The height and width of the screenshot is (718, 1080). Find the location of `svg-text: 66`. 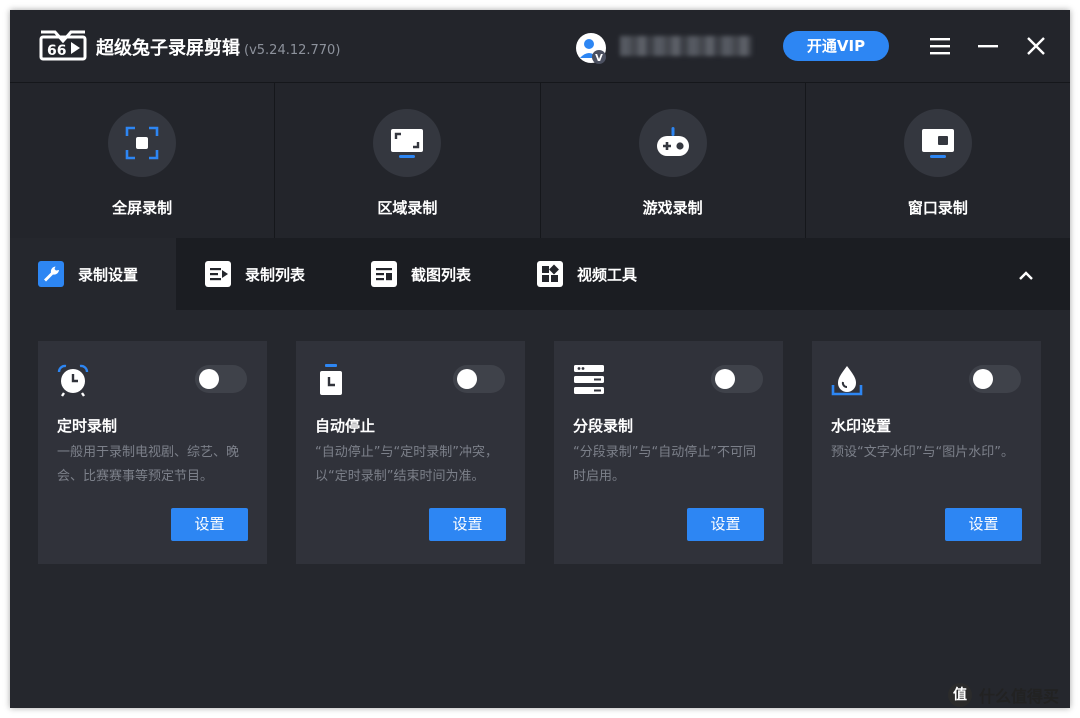

svg-text: 66 is located at coordinates (56, 51).